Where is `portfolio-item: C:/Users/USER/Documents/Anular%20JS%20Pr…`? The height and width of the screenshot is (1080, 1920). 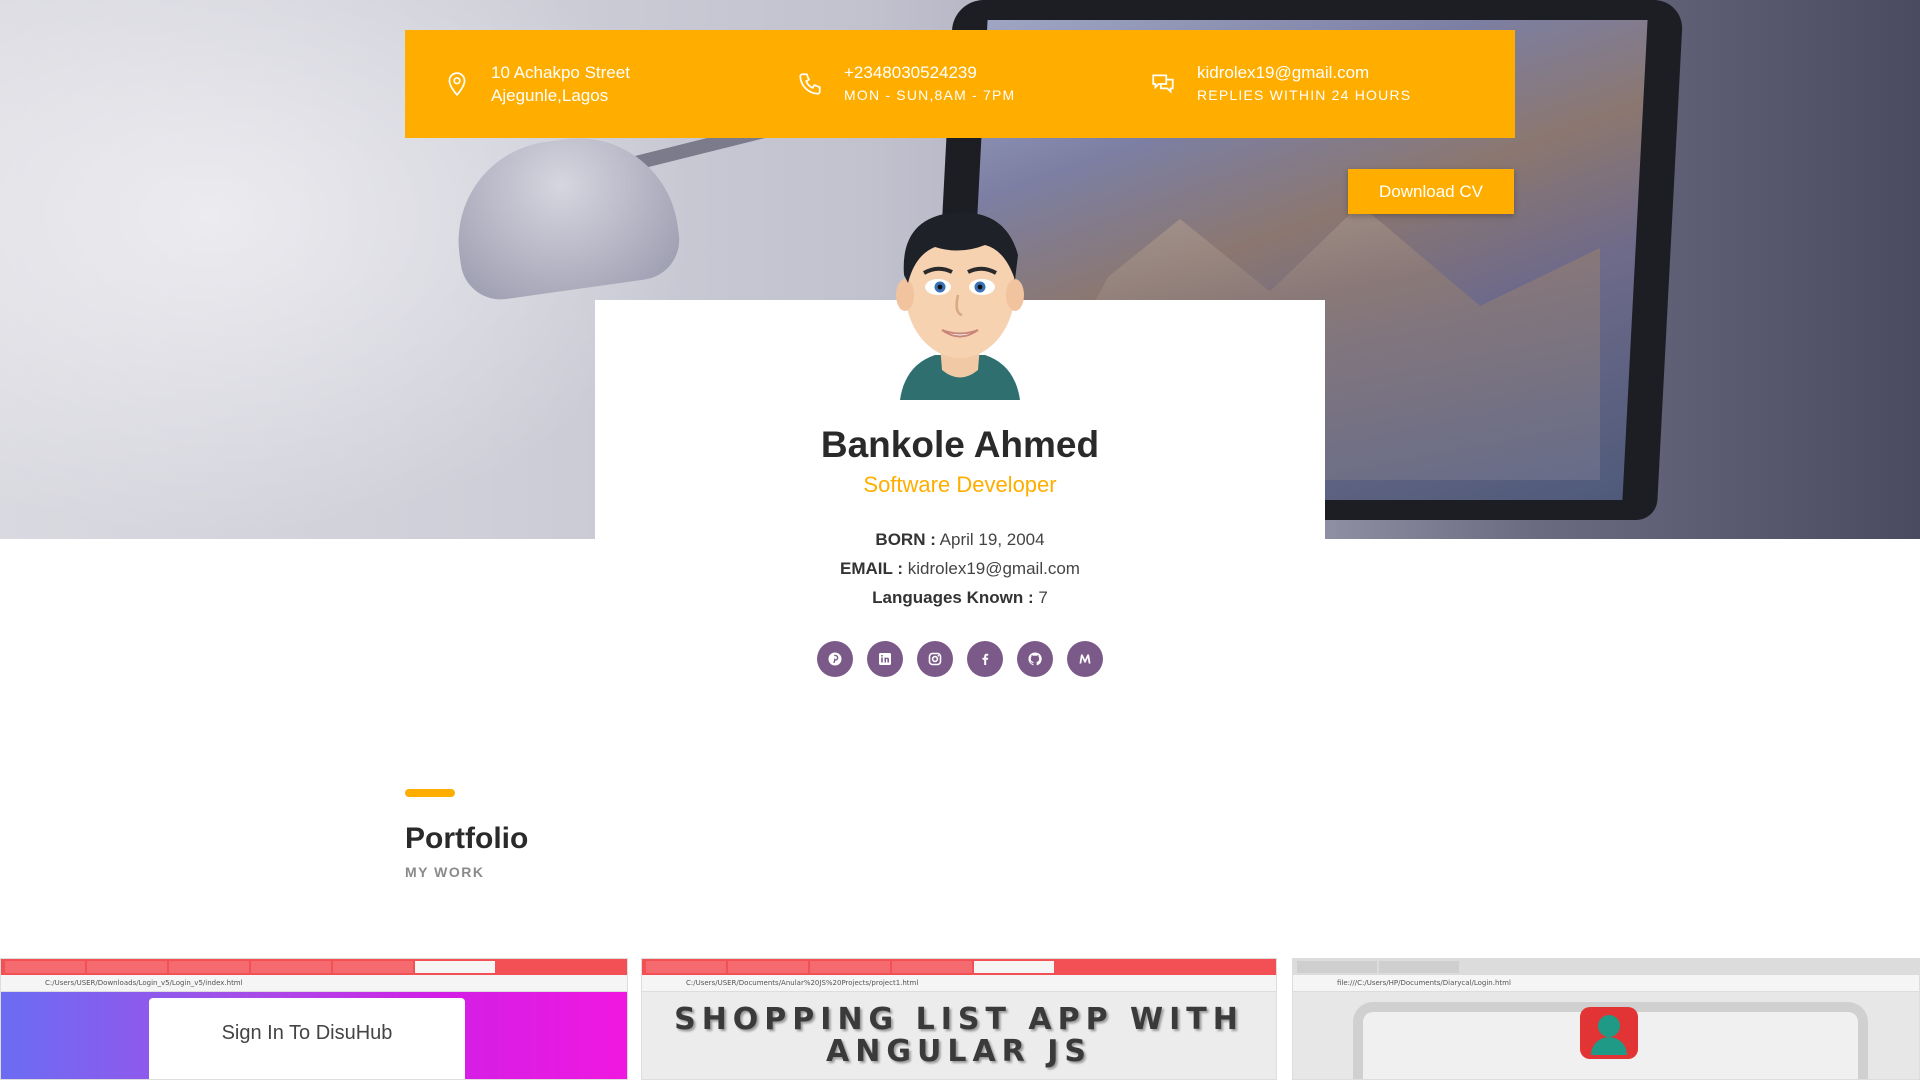 portfolio-item: C:/Users/USER/Documents/Anular%20JS%20Pr… is located at coordinates (959, 1019).